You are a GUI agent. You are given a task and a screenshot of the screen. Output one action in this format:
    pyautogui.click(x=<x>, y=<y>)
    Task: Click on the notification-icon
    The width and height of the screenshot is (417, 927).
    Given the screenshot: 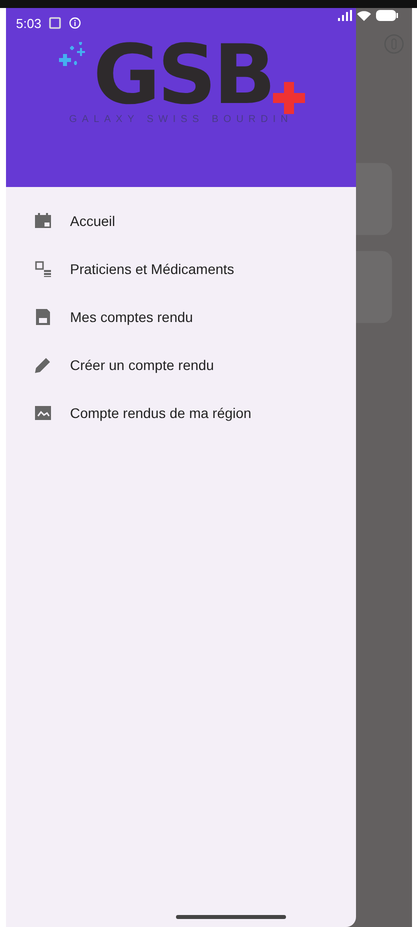 What is the action you would take?
    pyautogui.click(x=55, y=23)
    